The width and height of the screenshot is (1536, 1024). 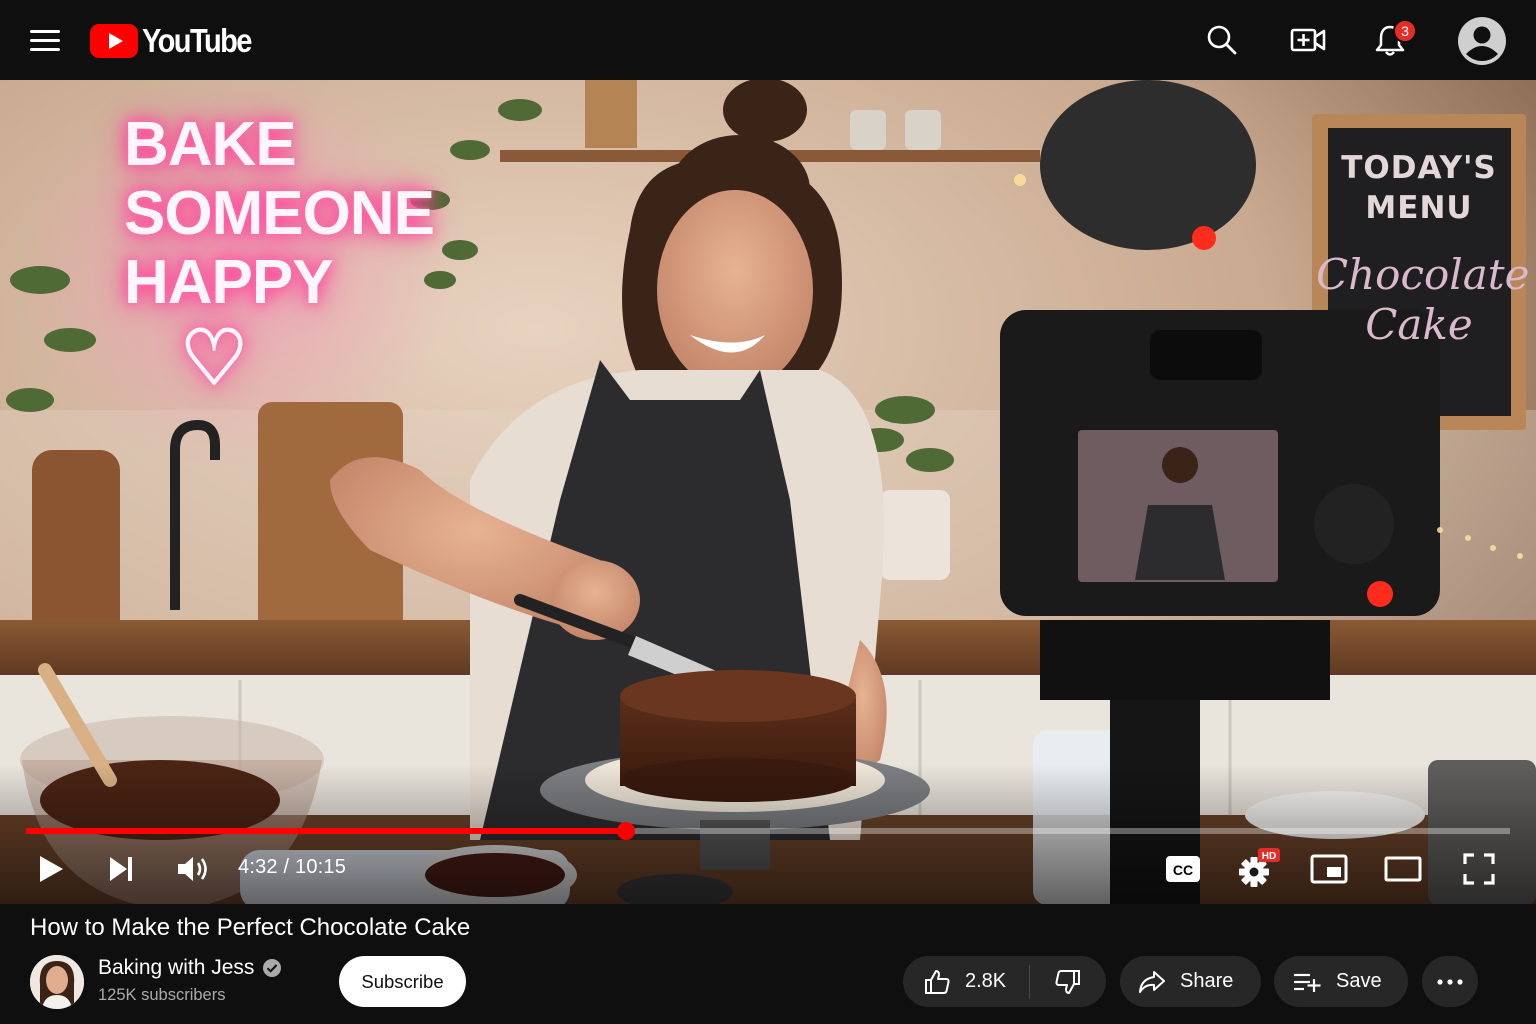 What do you see at coordinates (197, 40) in the screenshot?
I see `logo-wordmark: YouTube` at bounding box center [197, 40].